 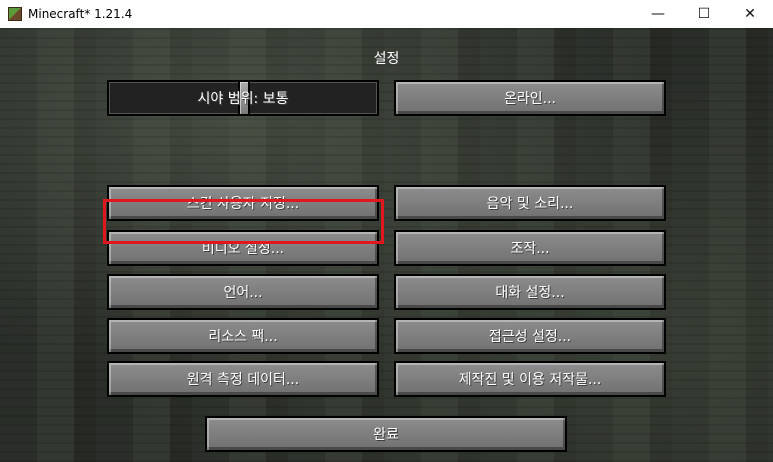 I want to click on window-titlebar: Minecraft* 1.21.4 — ☐ ✕, so click(x=386, y=14).